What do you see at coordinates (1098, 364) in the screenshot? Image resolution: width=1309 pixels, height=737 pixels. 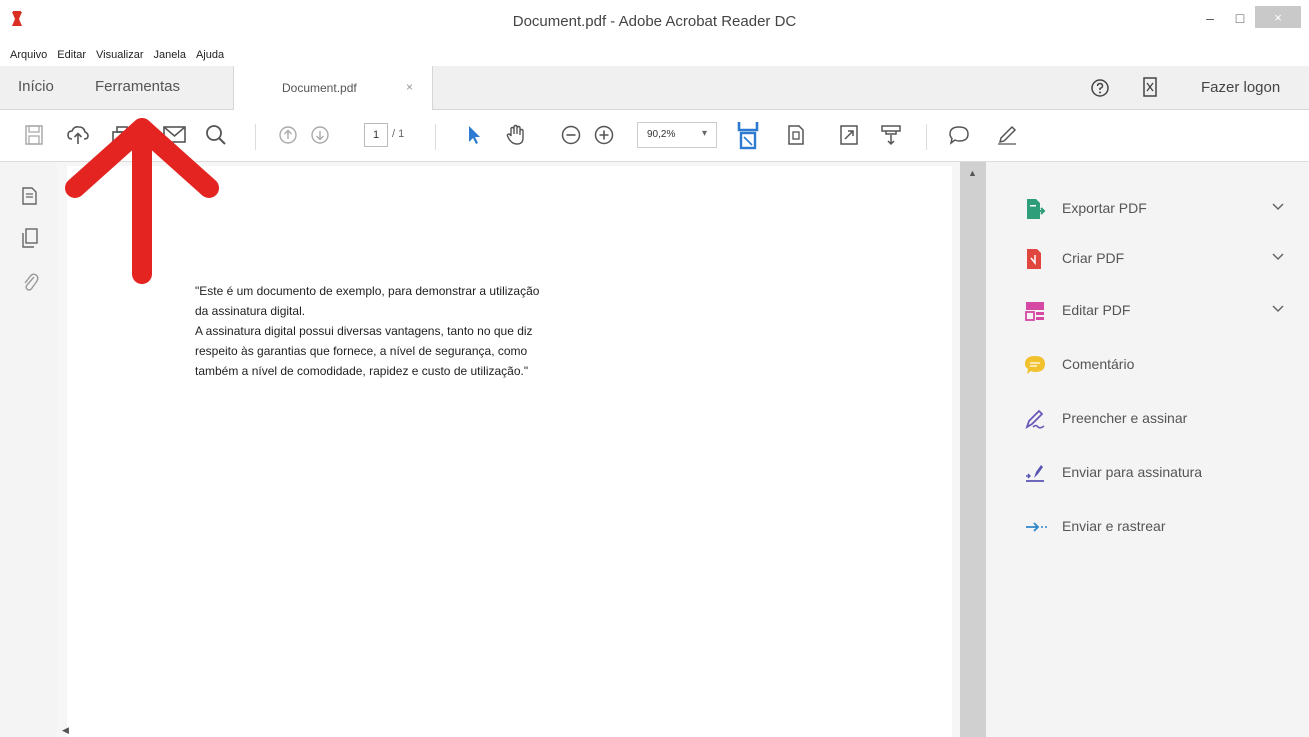 I see `tool-label: Comentário` at bounding box center [1098, 364].